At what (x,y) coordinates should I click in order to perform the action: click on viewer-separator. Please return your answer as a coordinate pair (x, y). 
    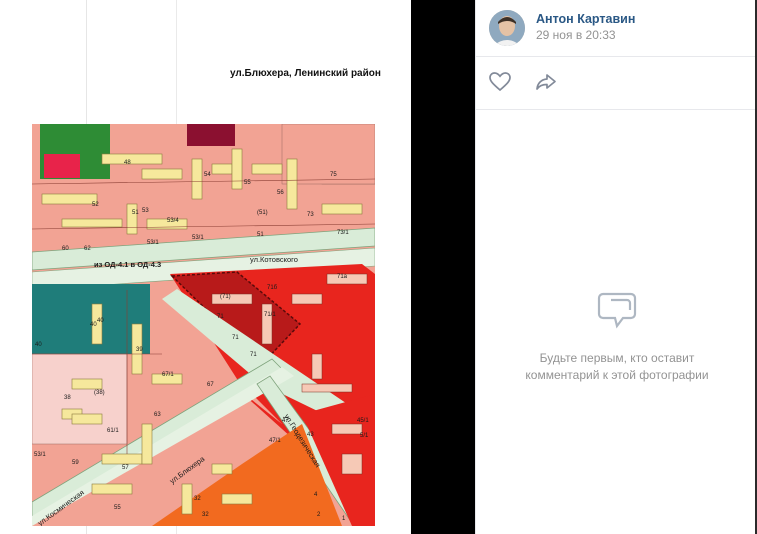
    Looking at the image, I should click on (443, 267).